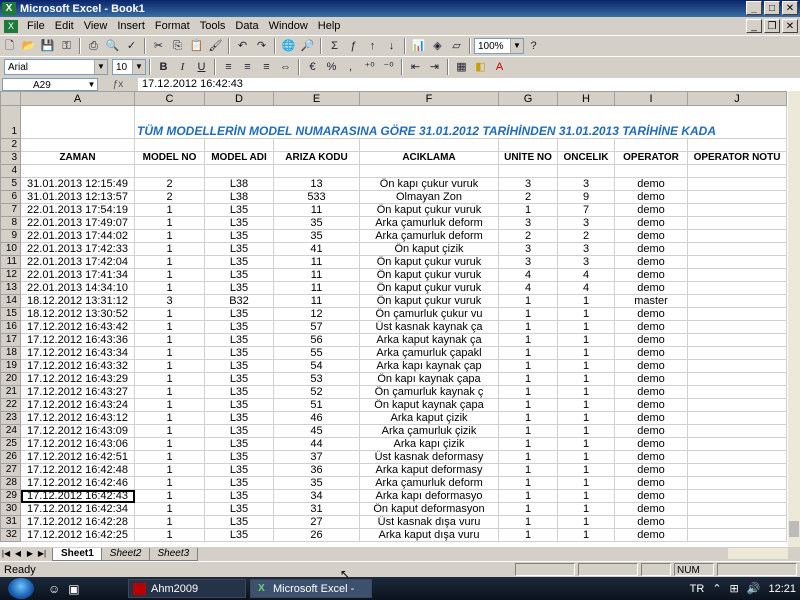 This screenshot has width=800, height=600. Describe the element at coordinates (10, 314) in the screenshot. I see `row-header: 15` at that location.